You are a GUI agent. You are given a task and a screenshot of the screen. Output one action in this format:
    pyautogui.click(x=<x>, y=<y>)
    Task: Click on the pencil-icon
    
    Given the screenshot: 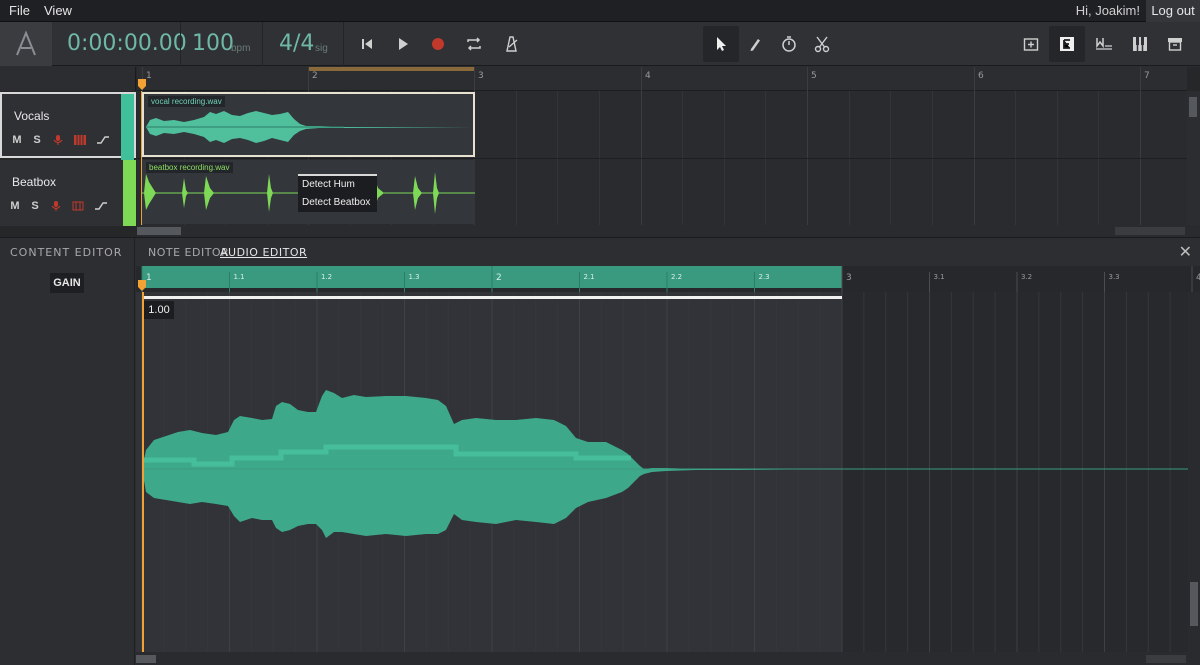 What is the action you would take?
    pyautogui.click(x=755, y=44)
    